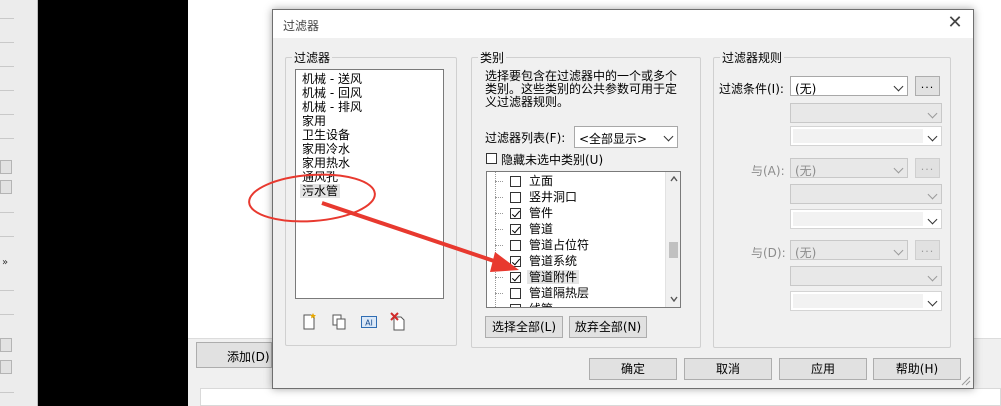 The height and width of the screenshot is (406, 1001). I want to click on annotation-arrow-head, so click(504, 262).